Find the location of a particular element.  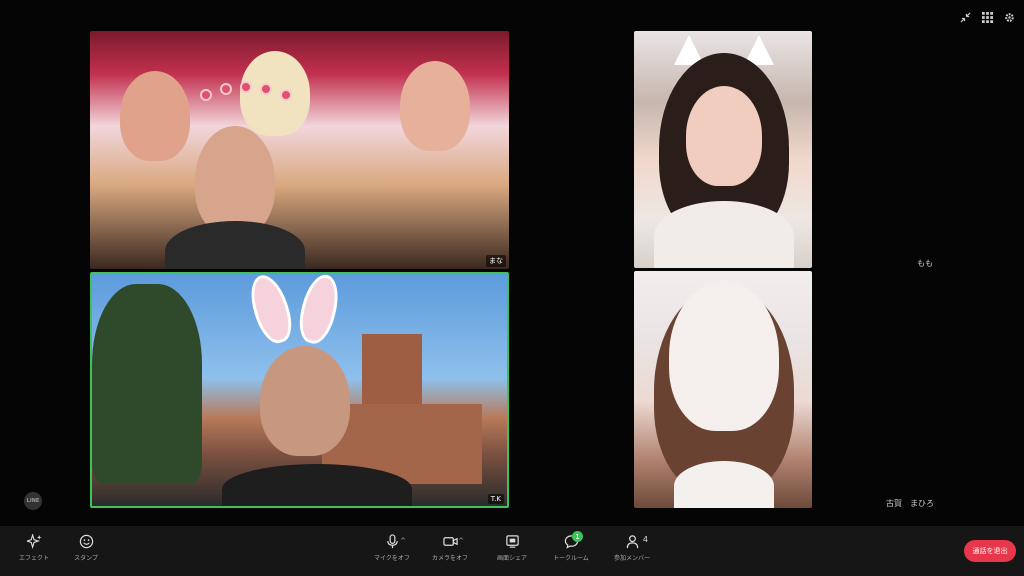

members-button: 4 参加メンバー is located at coordinates (632, 548).